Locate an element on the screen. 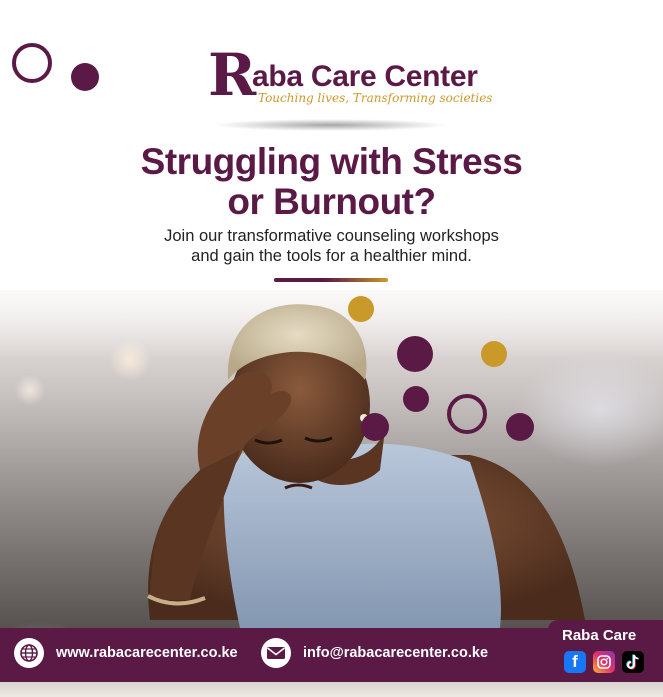 Image resolution: width=663 pixels, height=697 pixels. website-contact: www.rabacarecenter.co.ke is located at coordinates (126, 653).